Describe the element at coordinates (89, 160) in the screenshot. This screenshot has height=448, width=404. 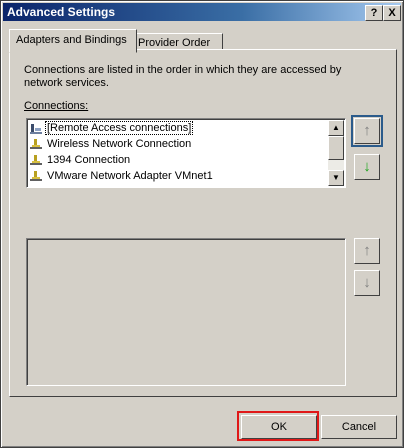
I see `connection-name: 1394 Connection` at that location.